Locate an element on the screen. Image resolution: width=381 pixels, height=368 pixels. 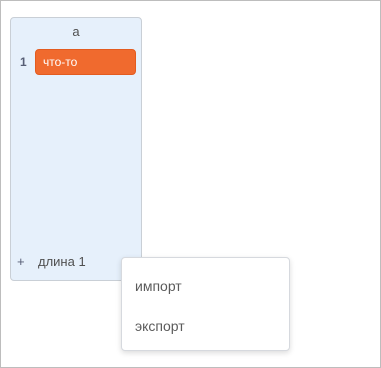
context-menu: импорт экспорт is located at coordinates (205, 304).